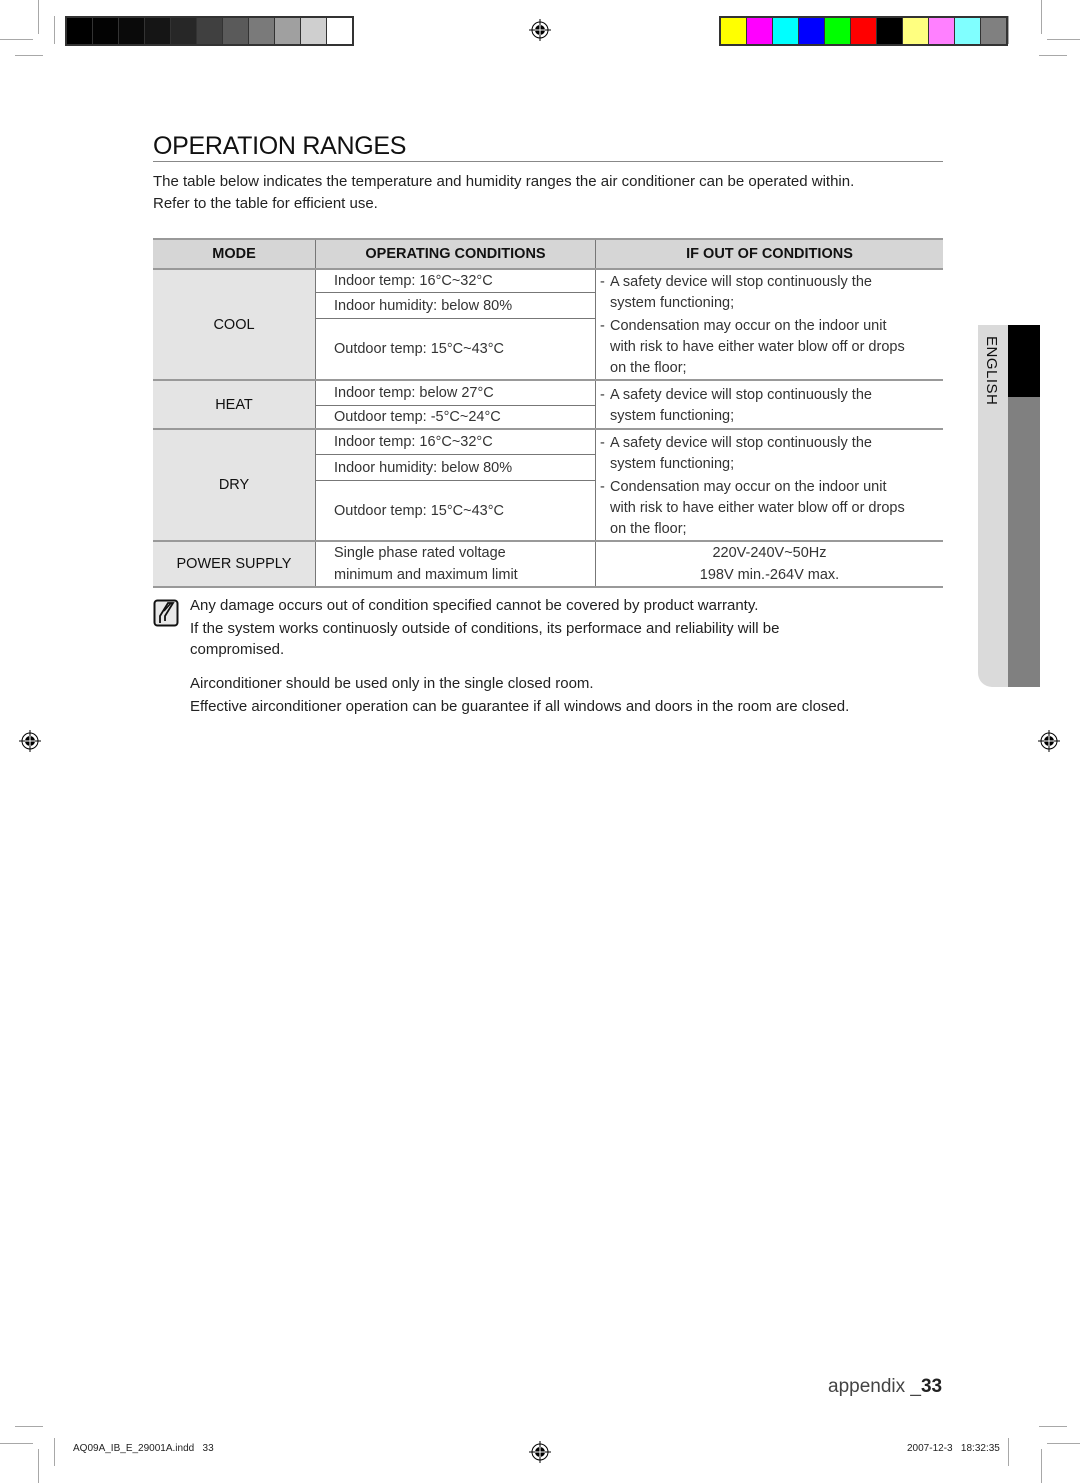 The width and height of the screenshot is (1080, 1483). What do you see at coordinates (455, 254) in the screenshot?
I see `header-operating-conditions: OPERATING CONDITIONS` at bounding box center [455, 254].